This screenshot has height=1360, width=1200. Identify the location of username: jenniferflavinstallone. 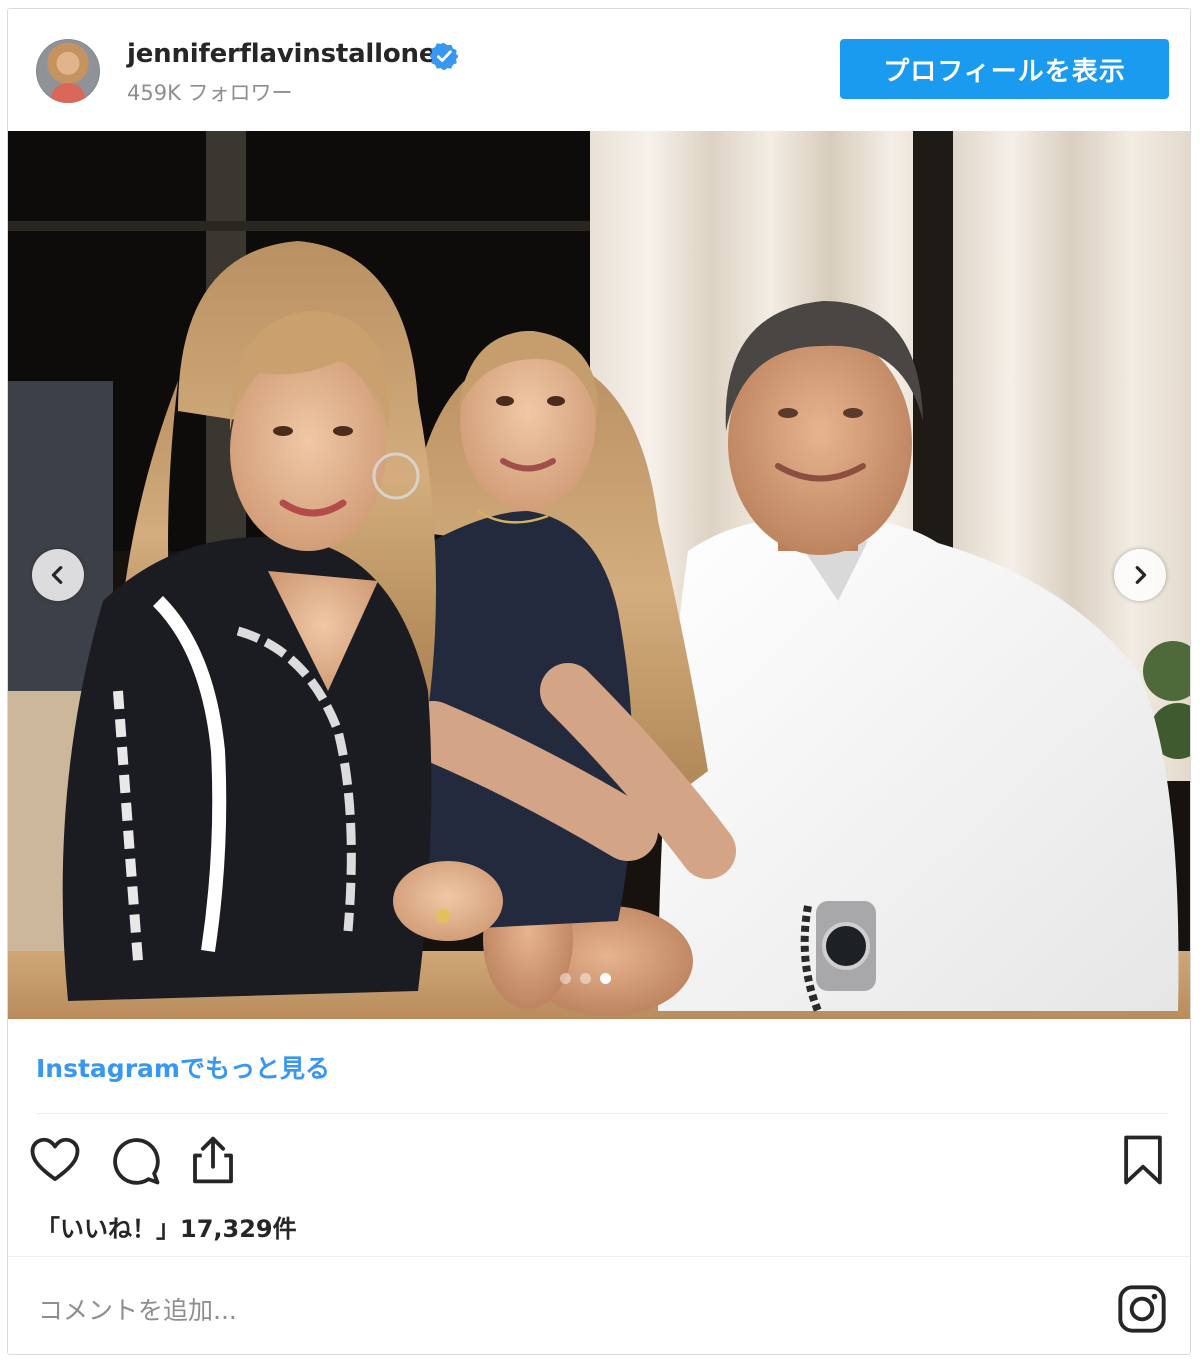
(281, 54).